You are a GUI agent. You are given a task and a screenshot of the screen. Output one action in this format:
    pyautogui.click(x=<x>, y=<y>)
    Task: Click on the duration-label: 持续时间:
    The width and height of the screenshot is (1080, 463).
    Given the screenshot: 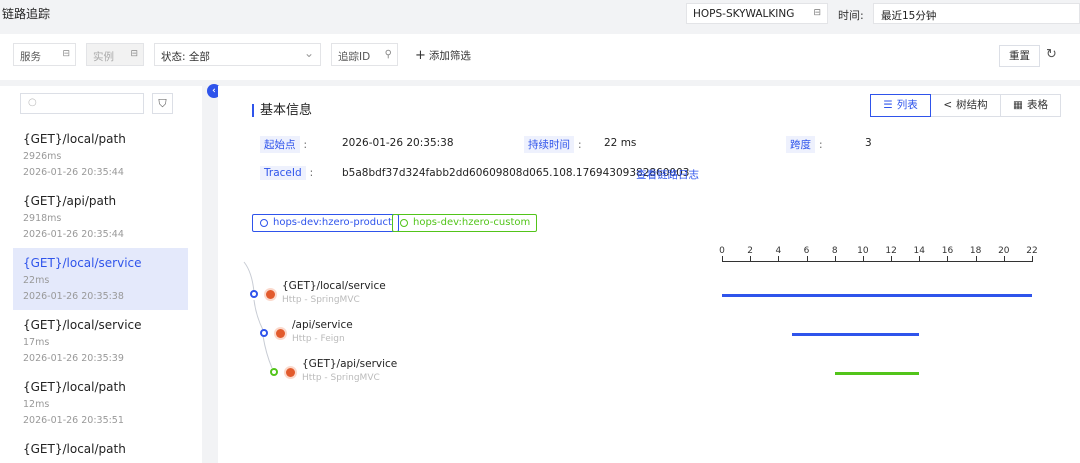 What is the action you would take?
    pyautogui.click(x=553, y=144)
    